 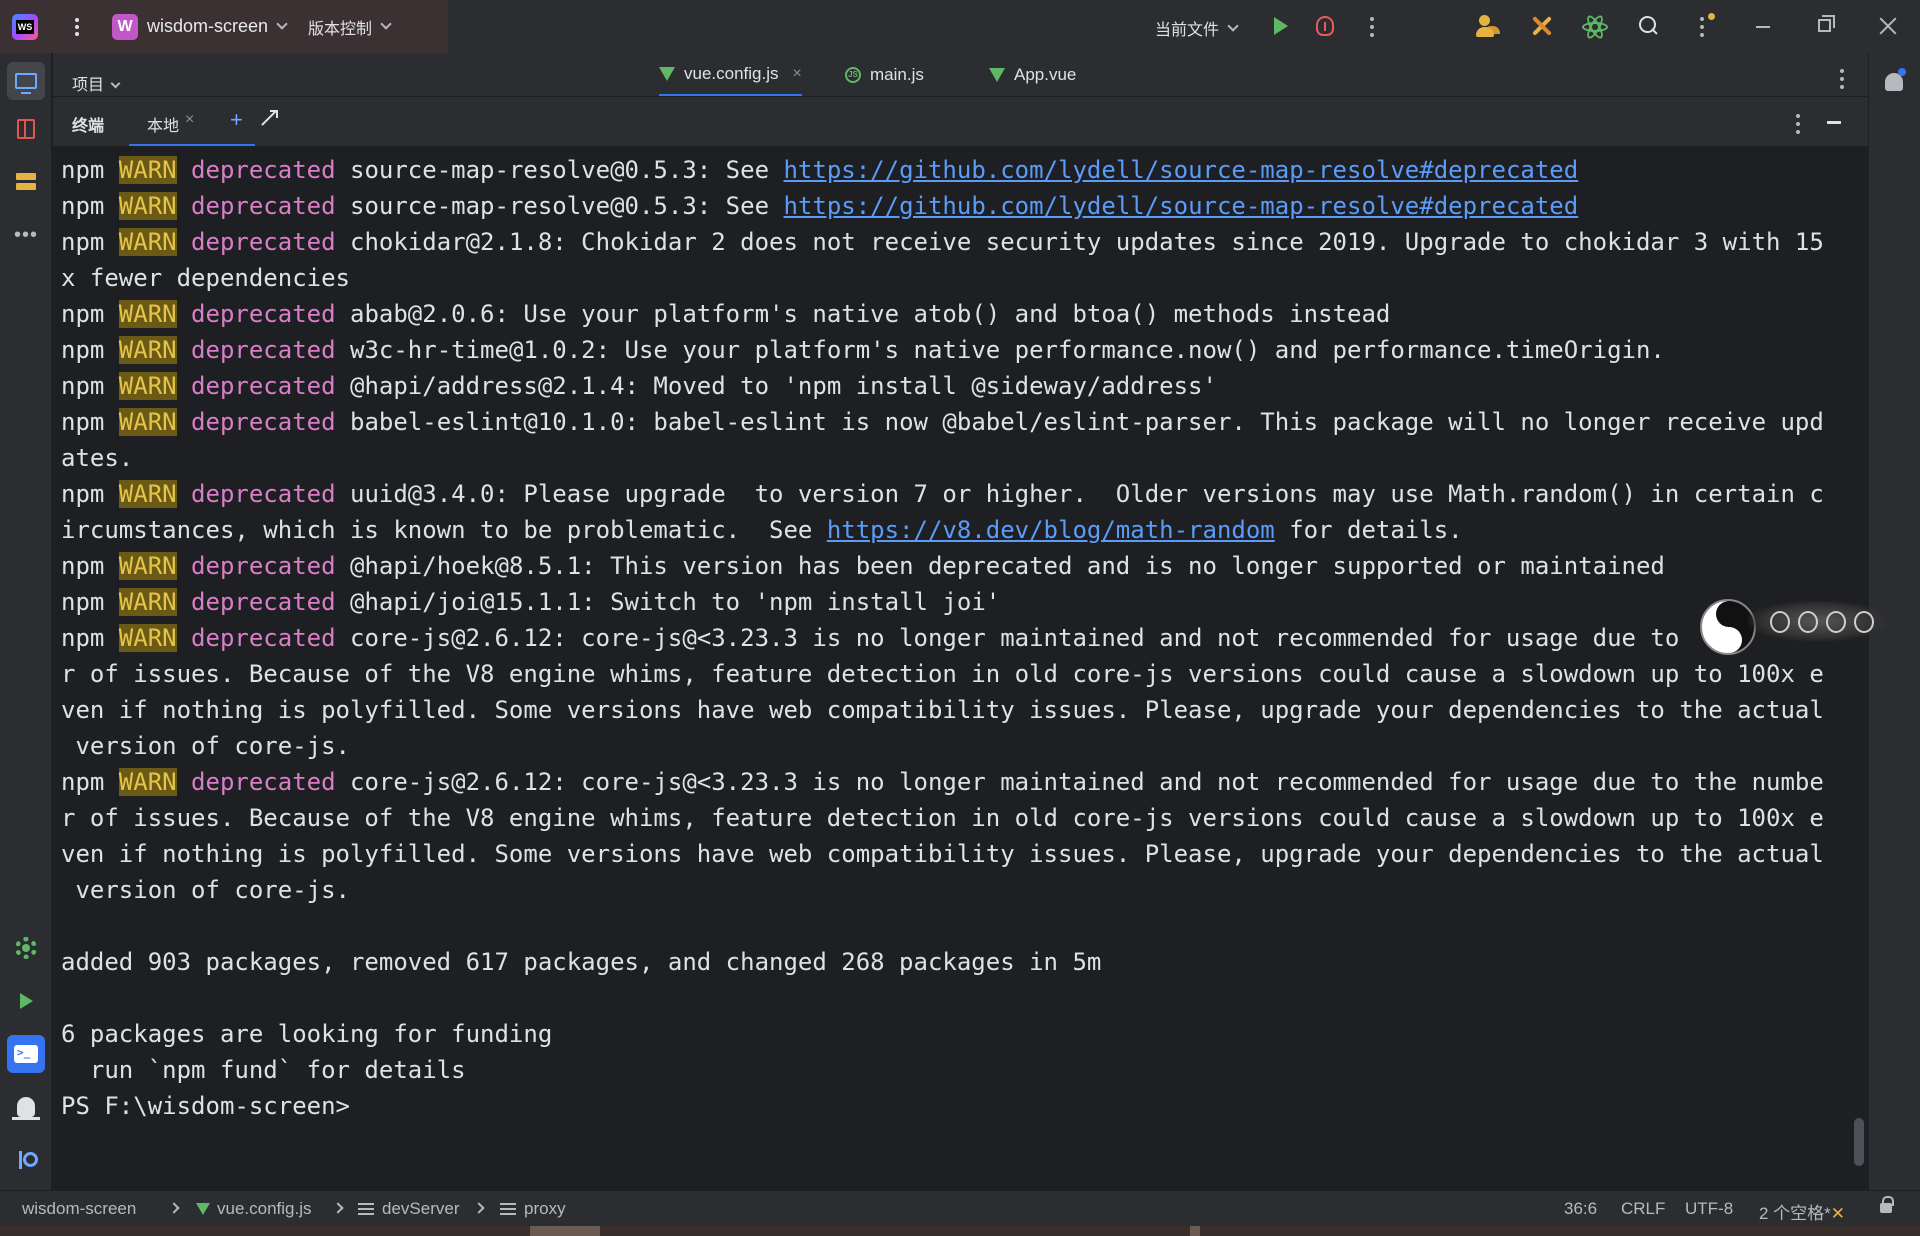 I want to click on hide-panel-icon, so click(x=1834, y=122).